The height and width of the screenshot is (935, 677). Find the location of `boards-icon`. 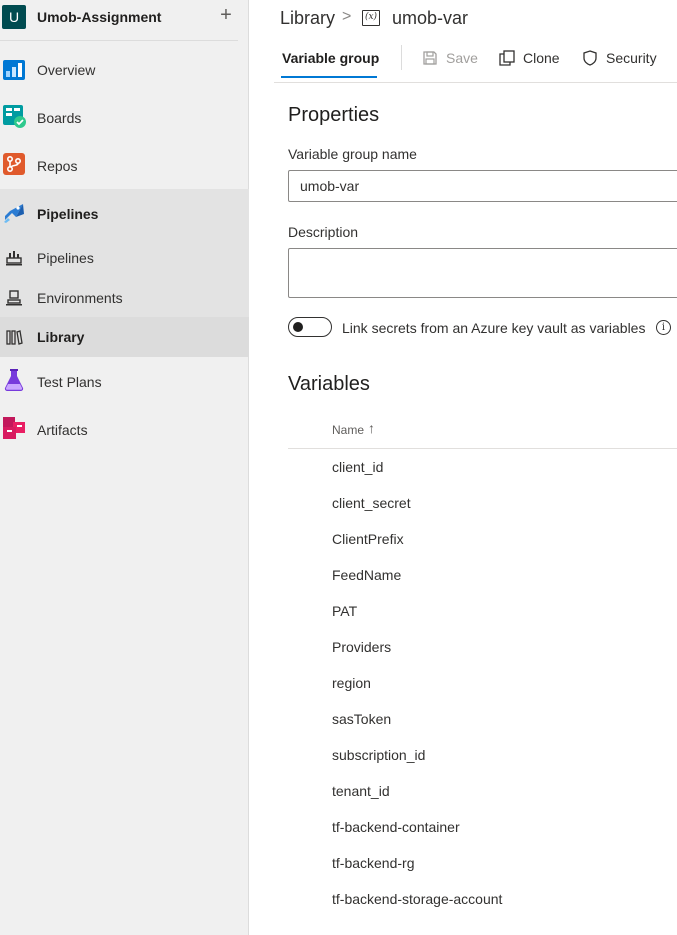

boards-icon is located at coordinates (14, 116).